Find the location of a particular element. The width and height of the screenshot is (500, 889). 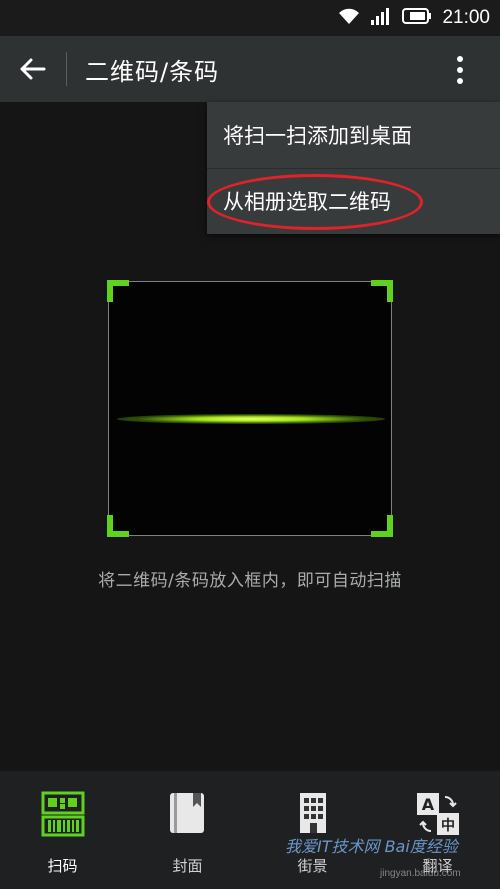

wifi-icon is located at coordinates (349, 18).